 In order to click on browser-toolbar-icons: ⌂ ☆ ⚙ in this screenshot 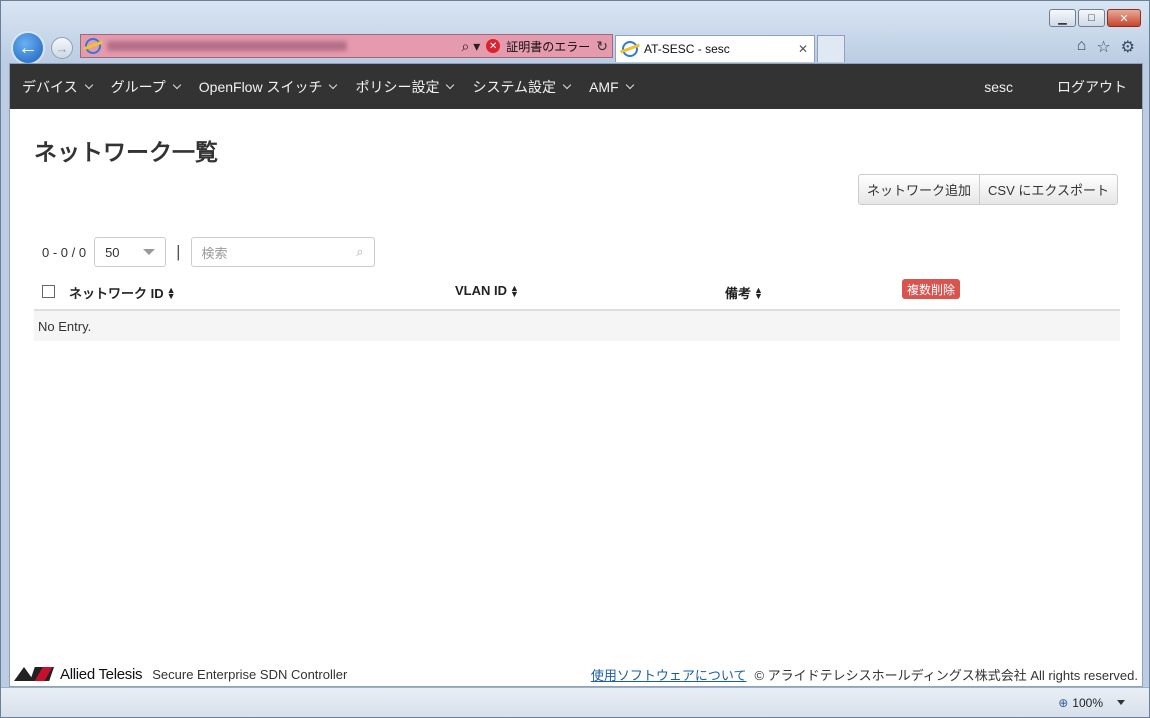, I will do `click(1106, 47)`.